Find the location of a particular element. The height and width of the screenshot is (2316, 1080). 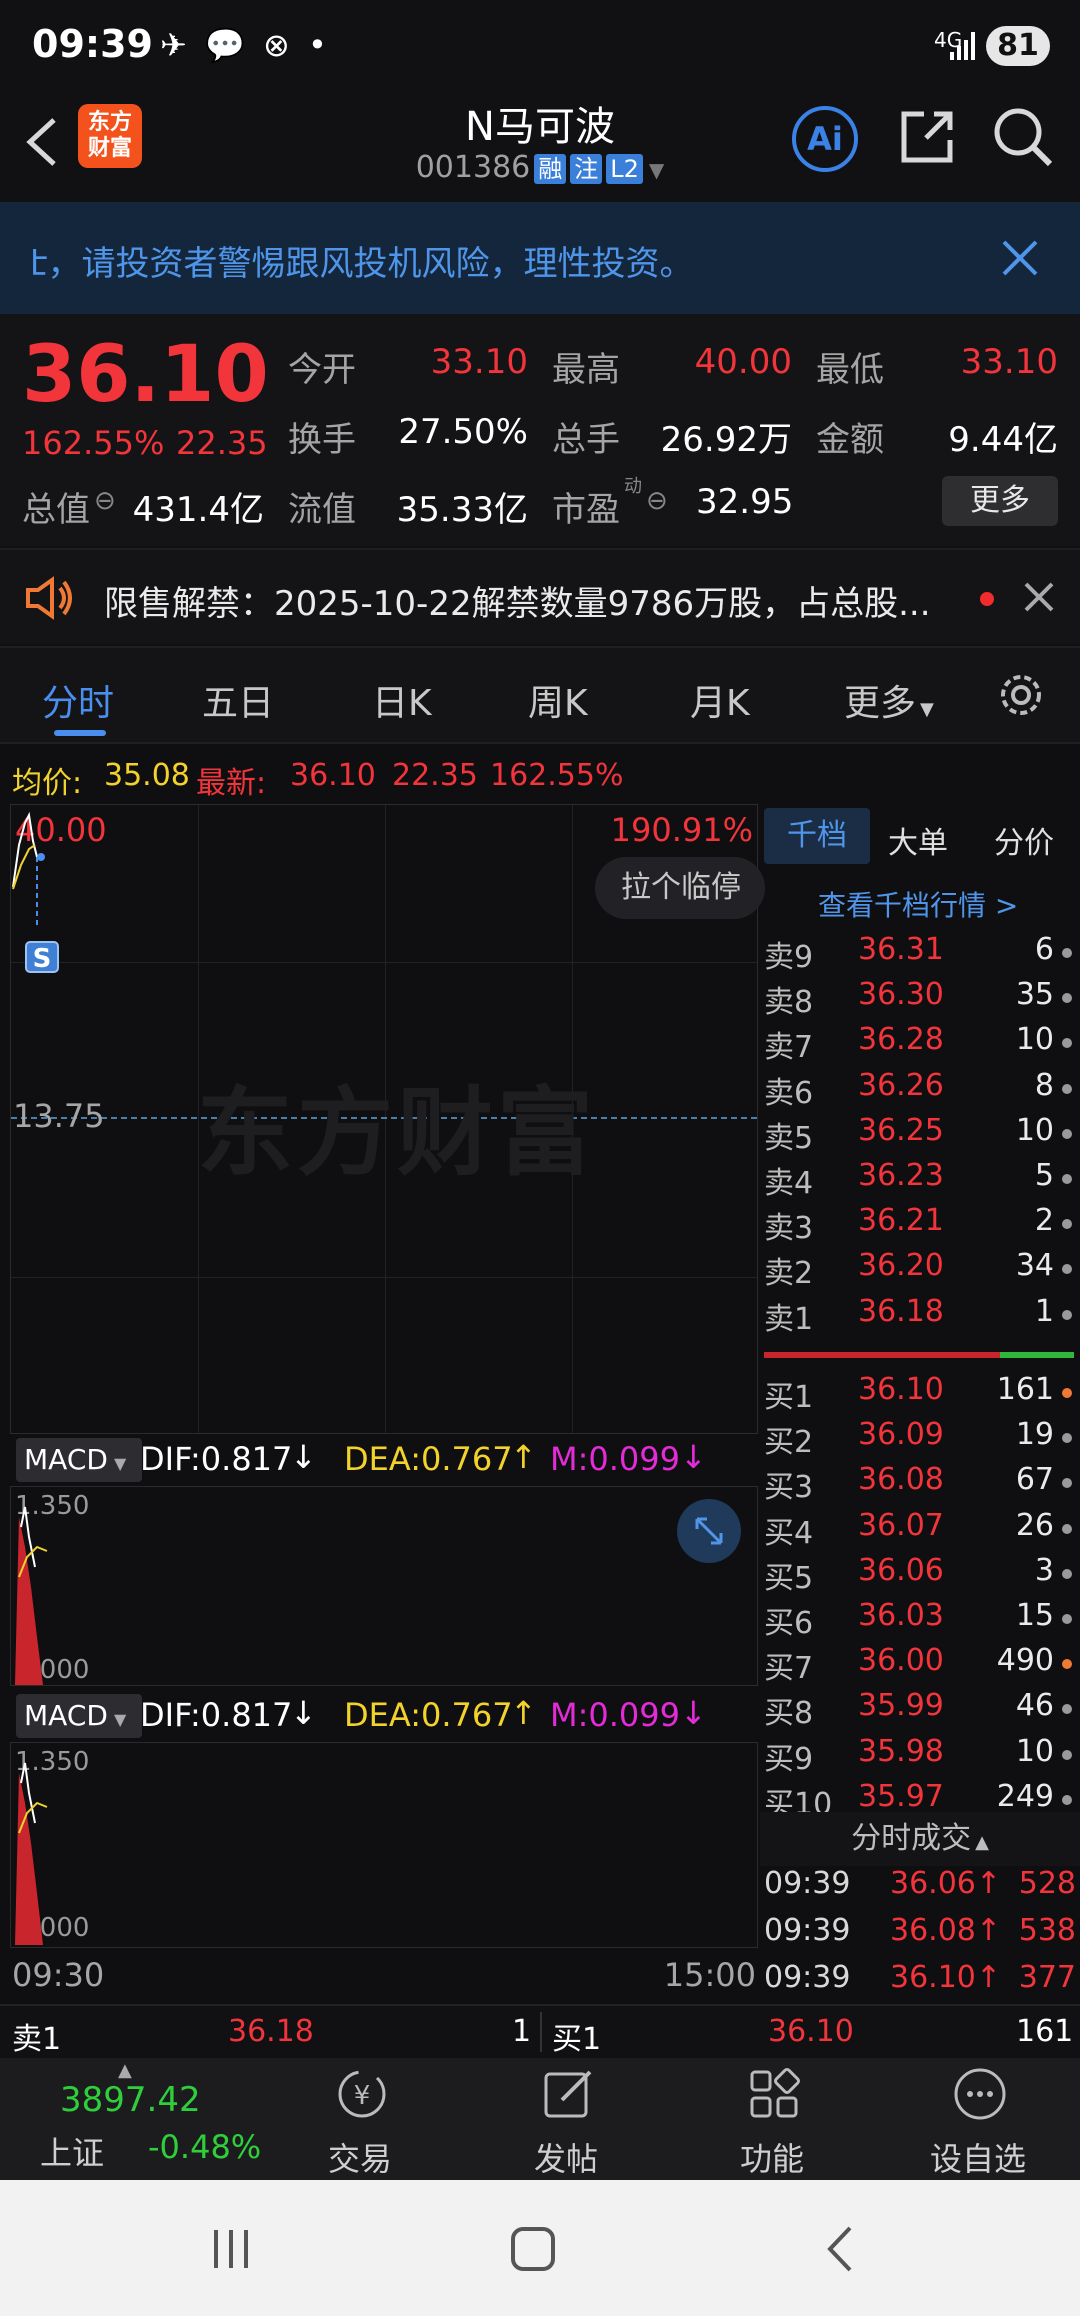

bid-row: 买9 35.98 10 is located at coordinates (922, 1756).